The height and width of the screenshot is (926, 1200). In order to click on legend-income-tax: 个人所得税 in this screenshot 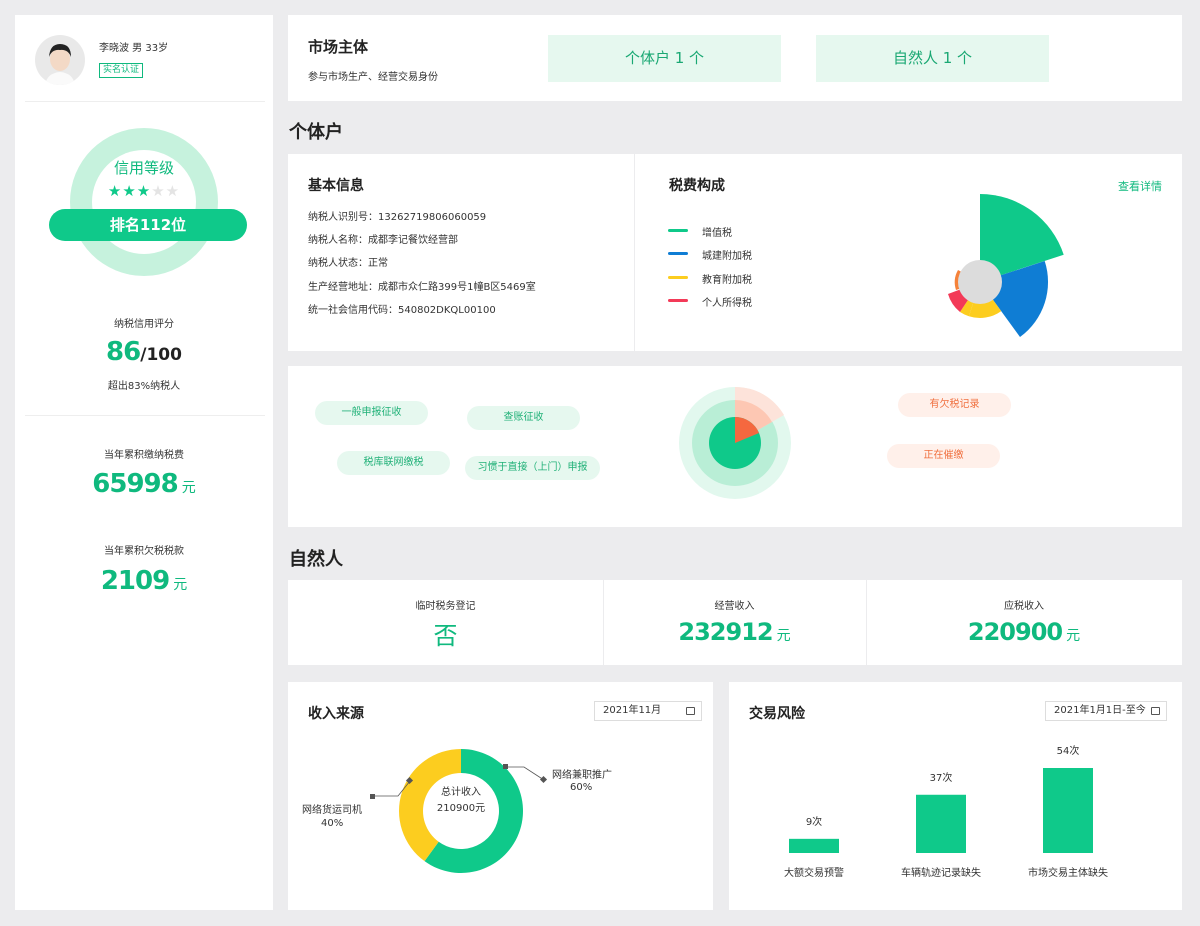, I will do `click(710, 301)`.